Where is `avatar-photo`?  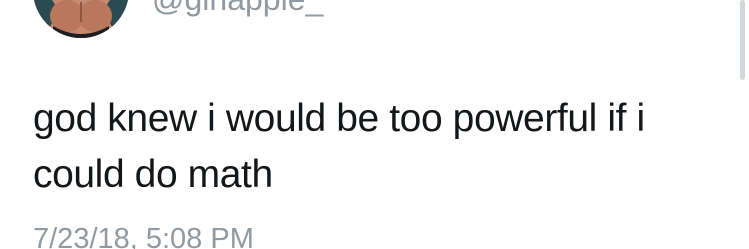
avatar-photo is located at coordinates (81, 19).